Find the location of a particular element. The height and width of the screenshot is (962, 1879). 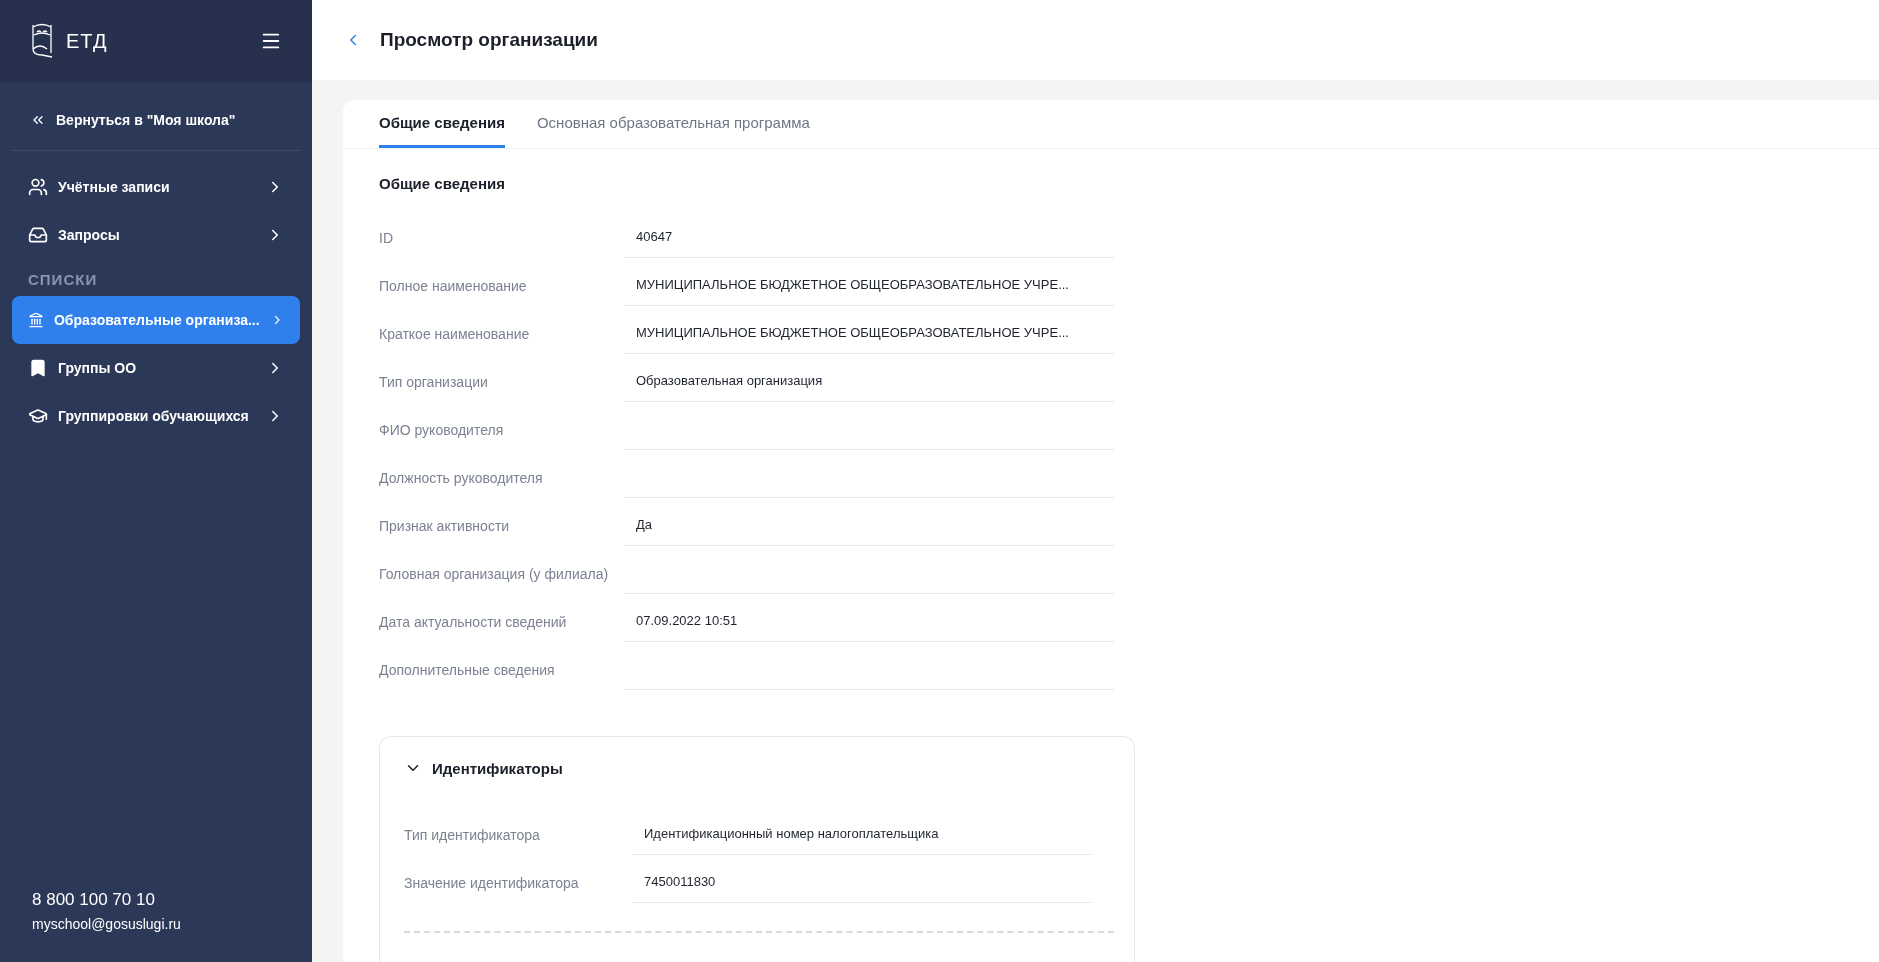

graduation-cap-icon is located at coordinates (38, 416).